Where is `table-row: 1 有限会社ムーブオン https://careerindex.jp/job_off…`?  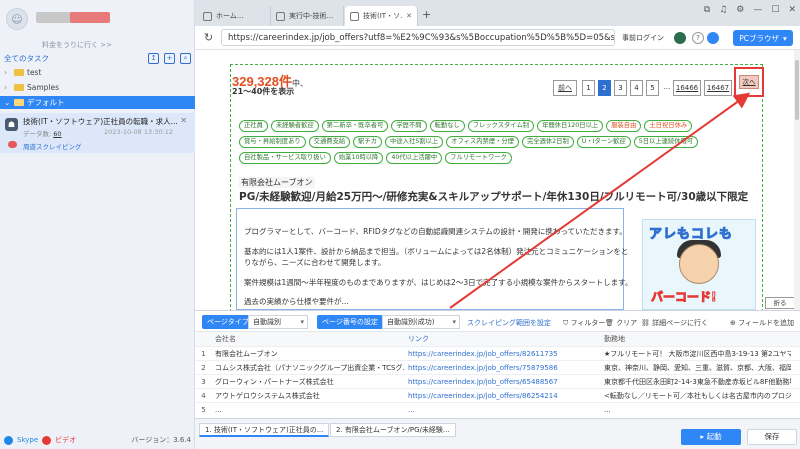 table-row: 1 有限会社ムーブオン https://careerindex.jp/job_off… is located at coordinates (497, 354).